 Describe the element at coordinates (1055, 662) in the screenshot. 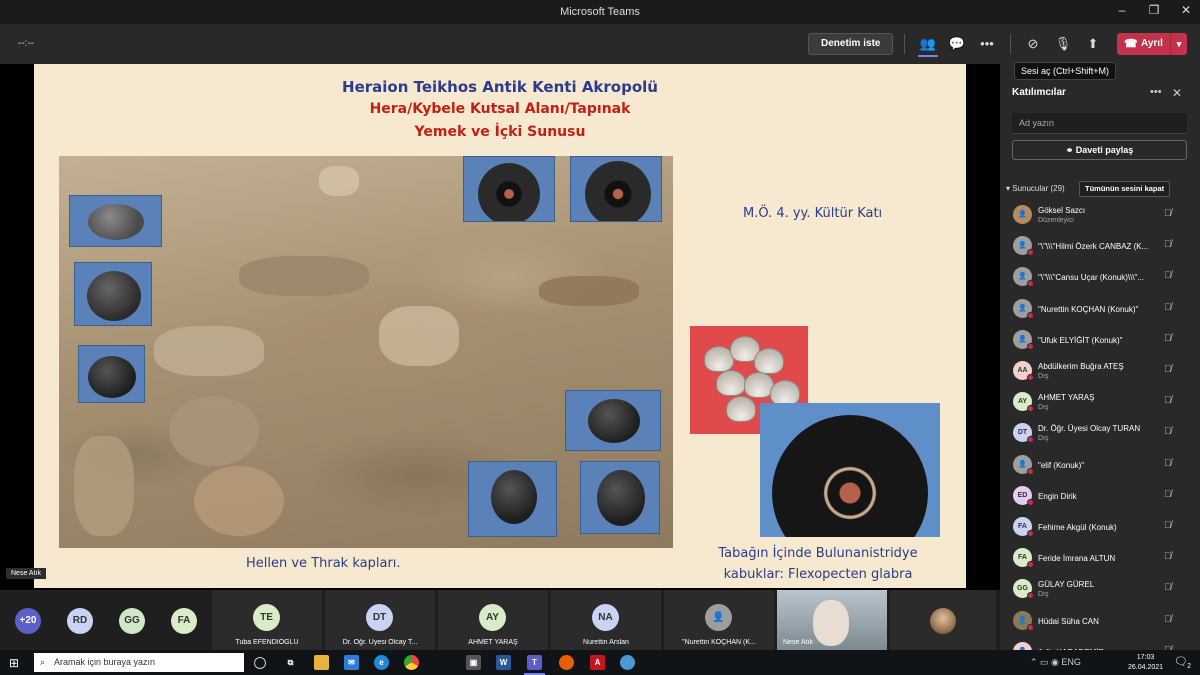

I see `system-tray-icons: ⌃ ▭ ◉ ENG` at that location.